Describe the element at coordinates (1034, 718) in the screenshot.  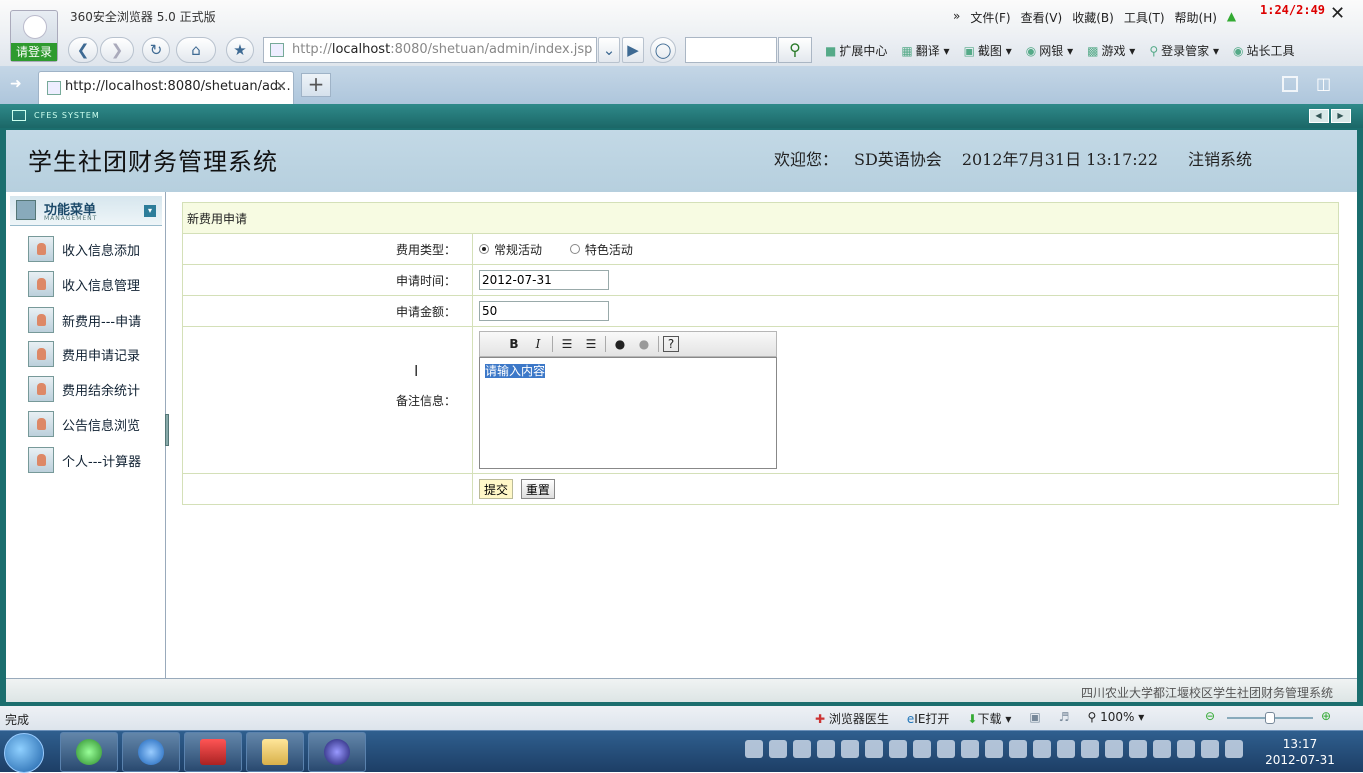
I see `window-icon: ▣` at that location.